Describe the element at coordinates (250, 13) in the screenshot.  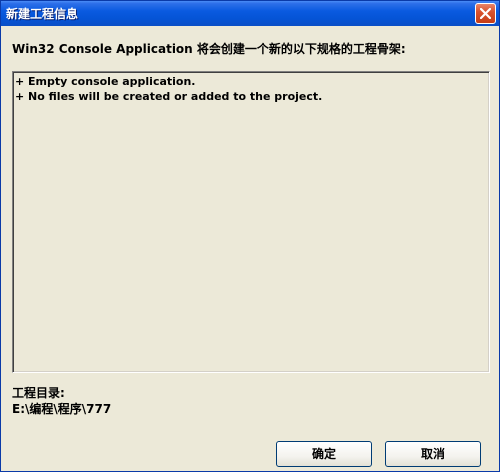
I see `title-bar: 新建工程信息` at that location.